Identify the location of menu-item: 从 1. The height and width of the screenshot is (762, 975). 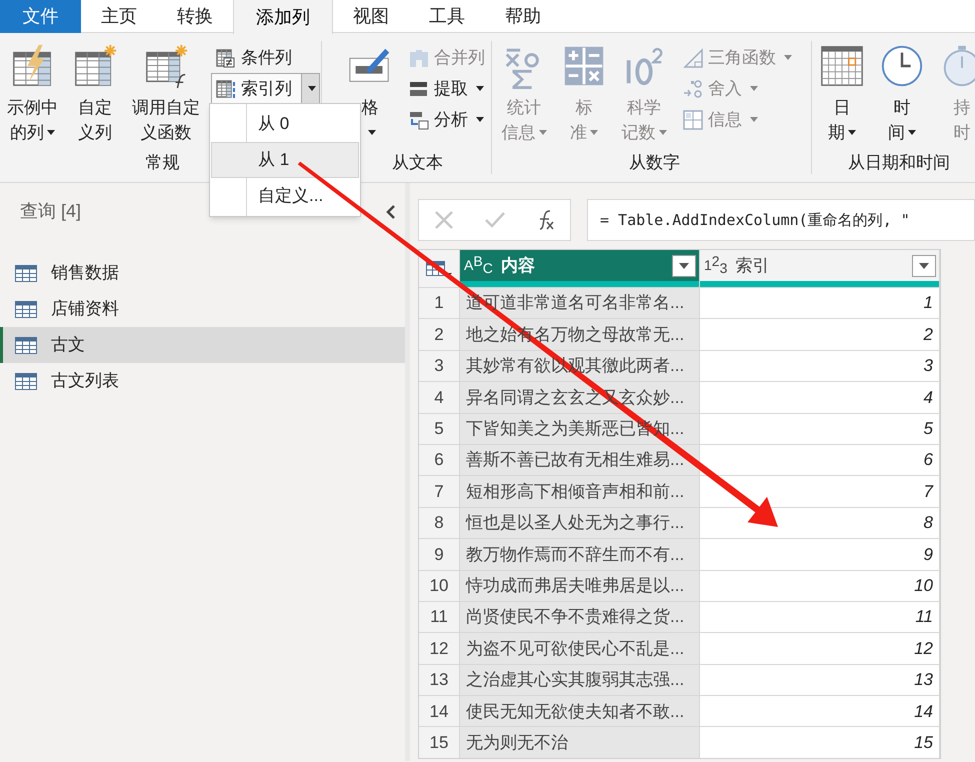
(285, 160).